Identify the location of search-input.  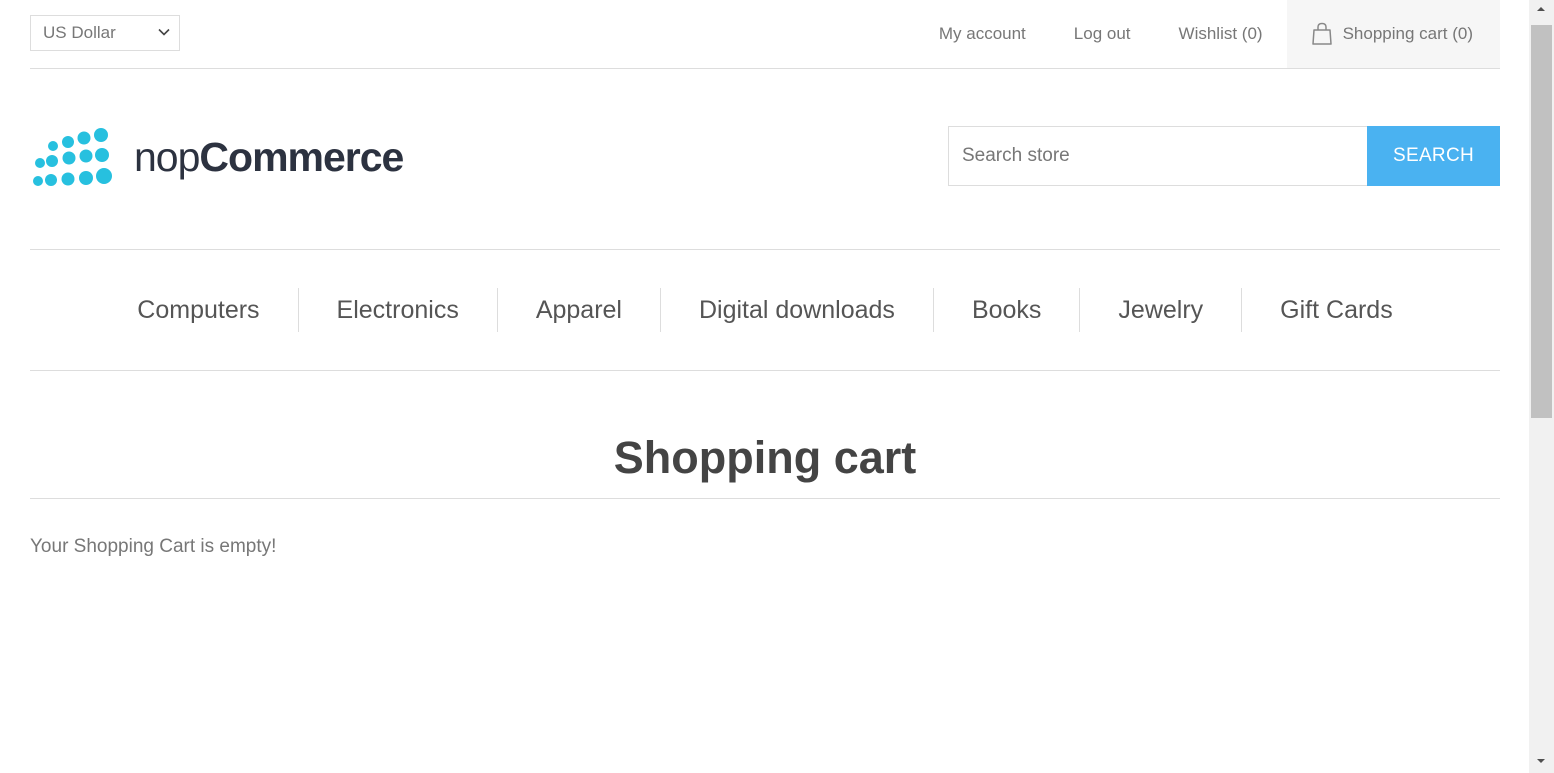
(1157, 156).